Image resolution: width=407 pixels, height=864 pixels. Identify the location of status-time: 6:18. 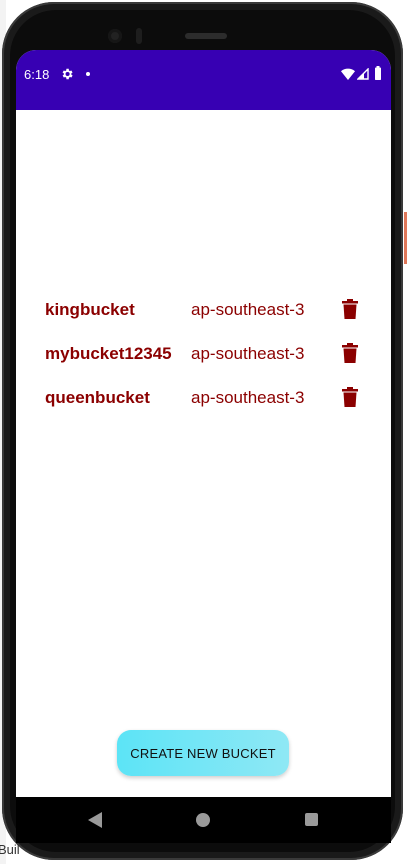
(37, 74).